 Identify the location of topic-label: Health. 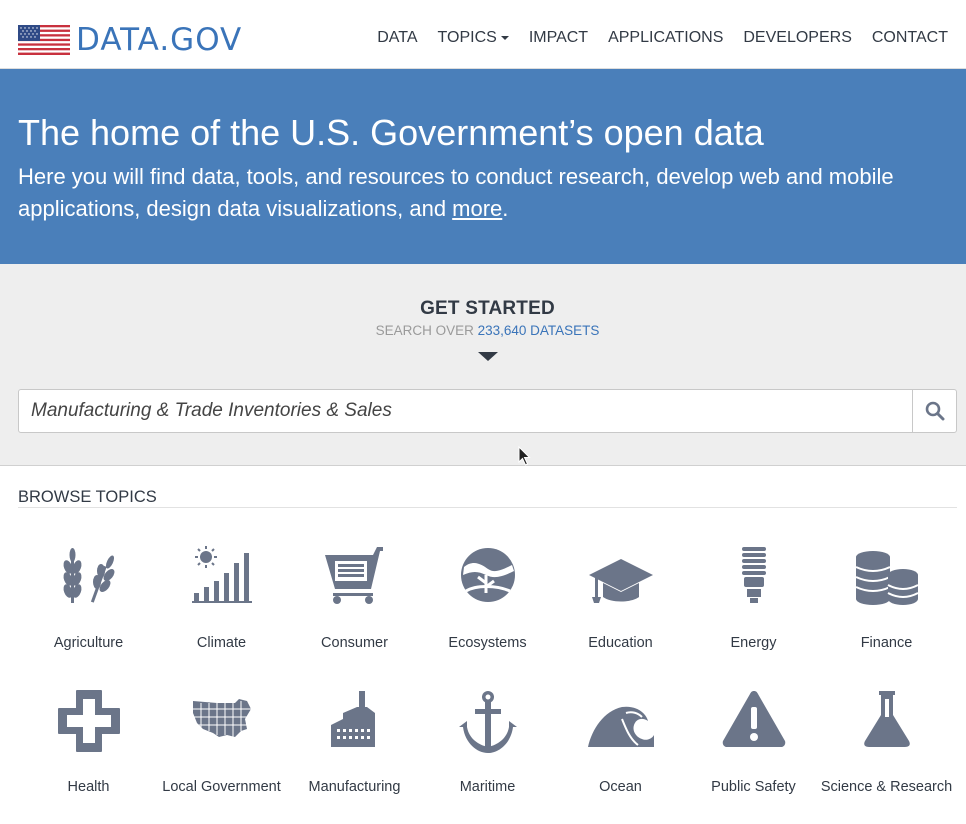
(88, 787).